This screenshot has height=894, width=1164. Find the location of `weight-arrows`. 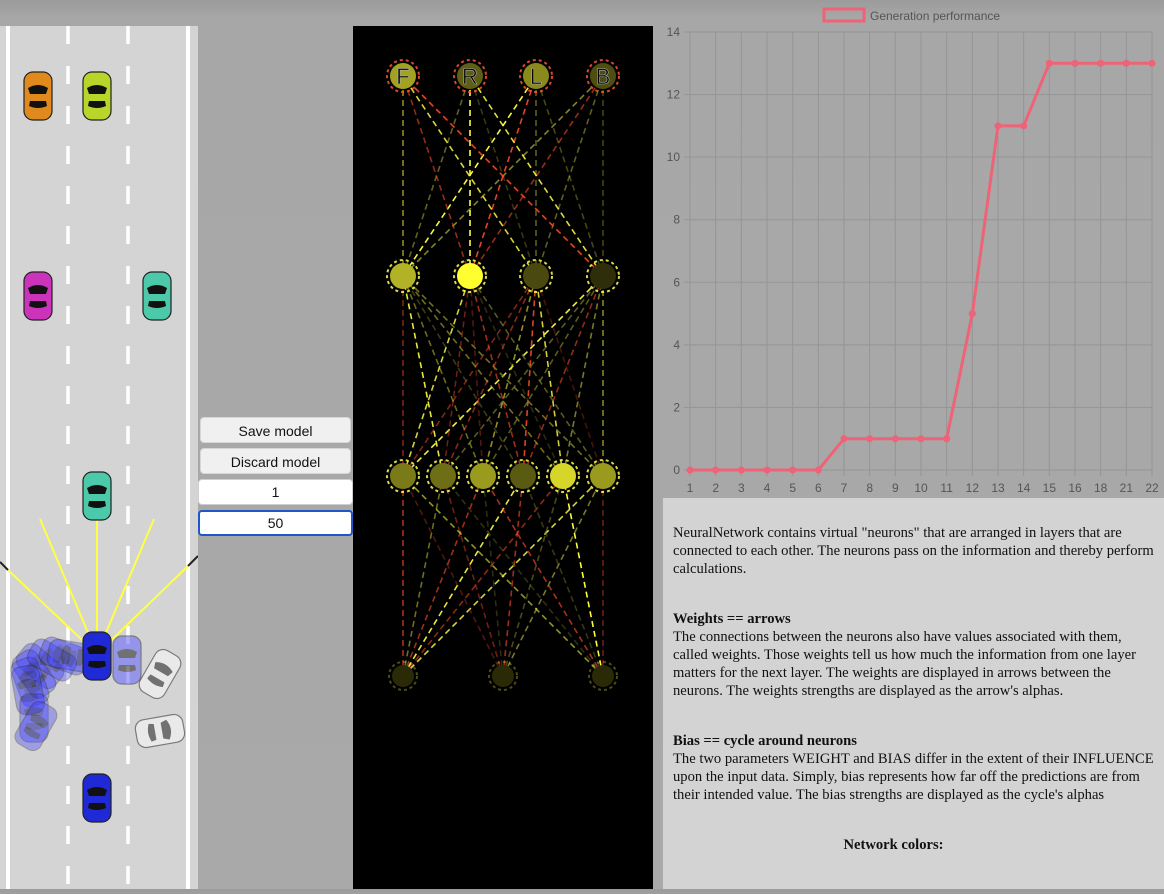

weight-arrows is located at coordinates (503, 376).